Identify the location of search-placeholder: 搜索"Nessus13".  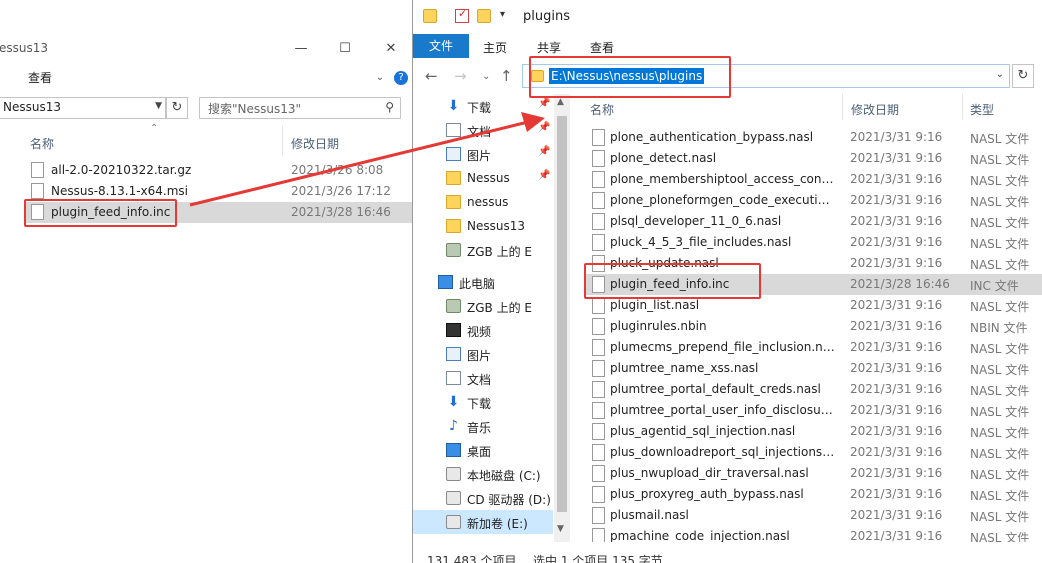
(255, 109).